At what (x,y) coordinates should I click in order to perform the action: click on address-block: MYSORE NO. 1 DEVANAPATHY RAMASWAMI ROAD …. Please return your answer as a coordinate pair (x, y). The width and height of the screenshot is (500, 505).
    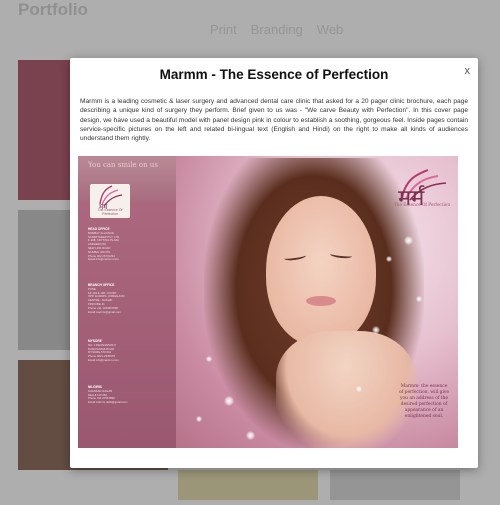
    Looking at the image, I should click on (103, 350).